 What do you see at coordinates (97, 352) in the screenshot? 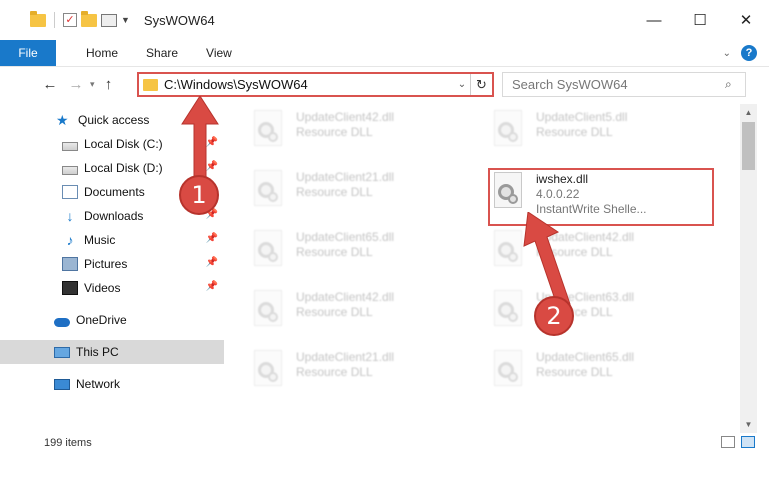
I see `sidebar-item-label: This PC` at bounding box center [97, 352].